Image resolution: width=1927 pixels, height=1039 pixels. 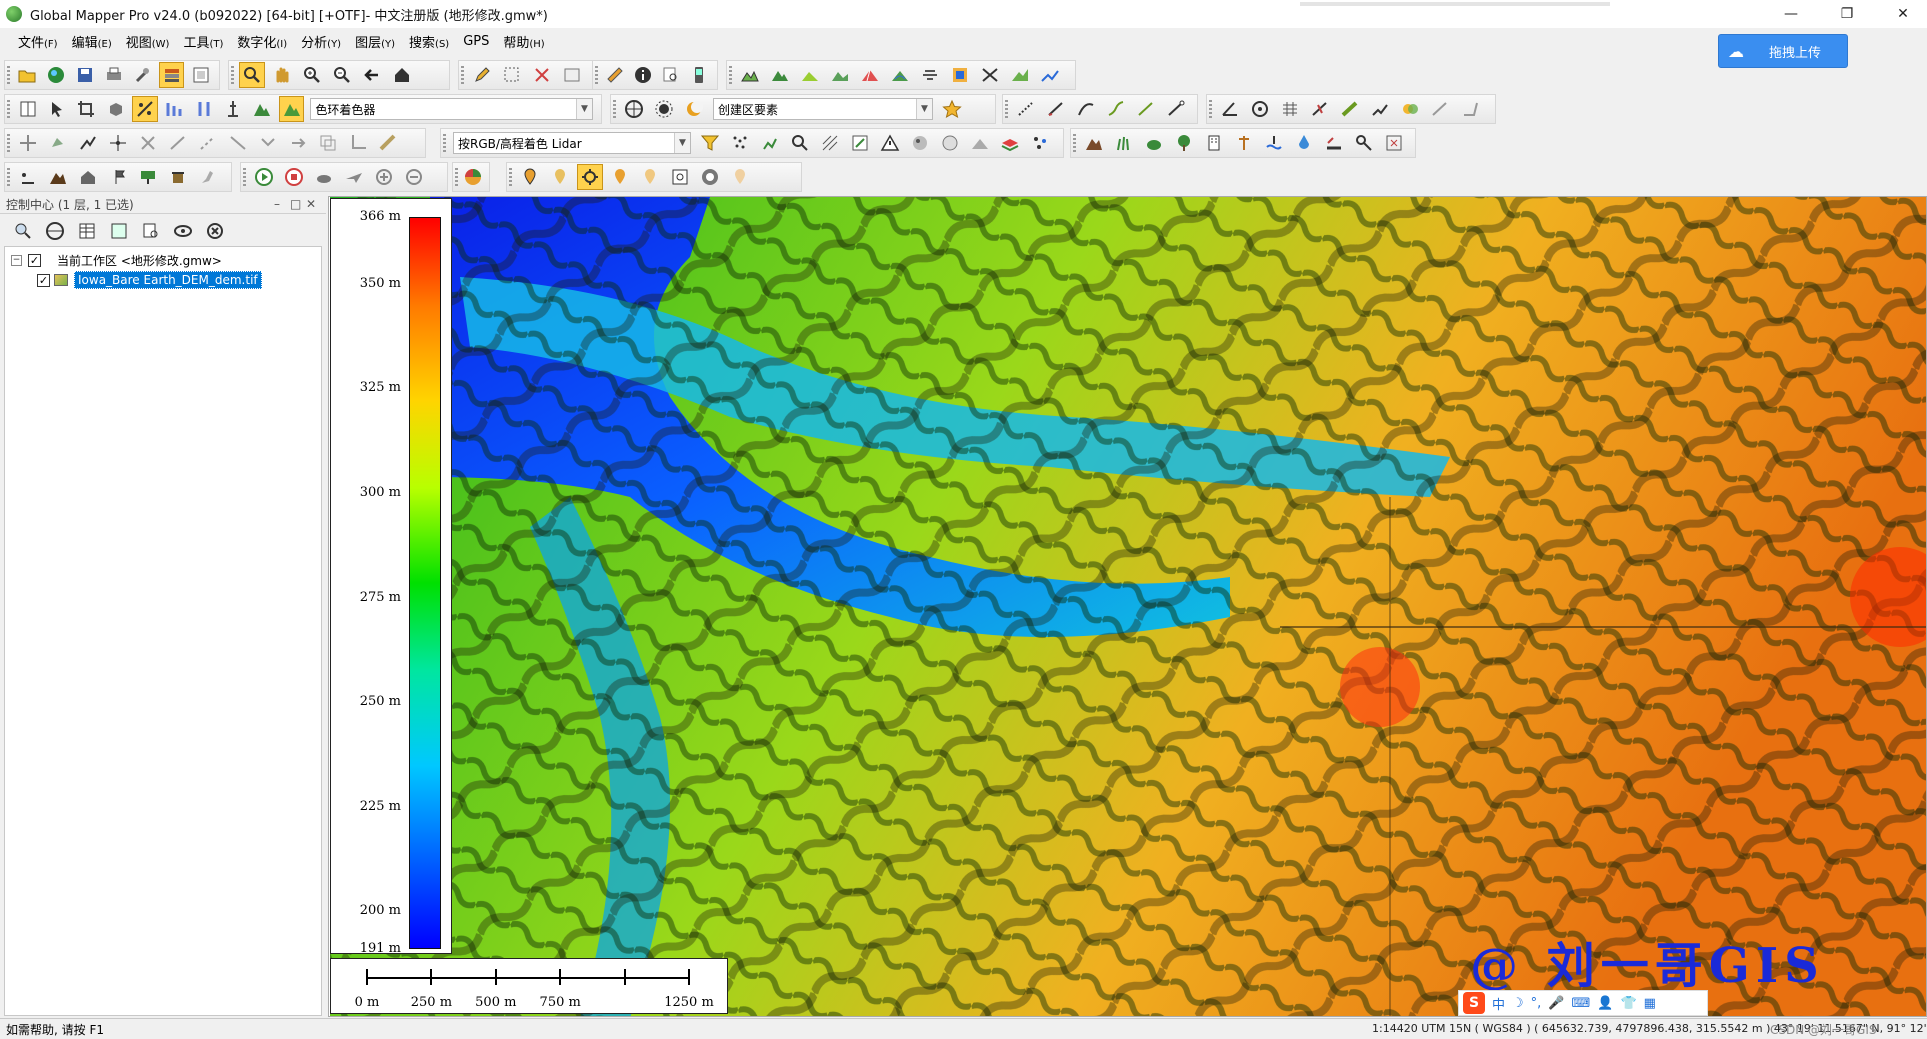 What do you see at coordinates (1791, 14) in the screenshot?
I see `minimize-button: —` at bounding box center [1791, 14].